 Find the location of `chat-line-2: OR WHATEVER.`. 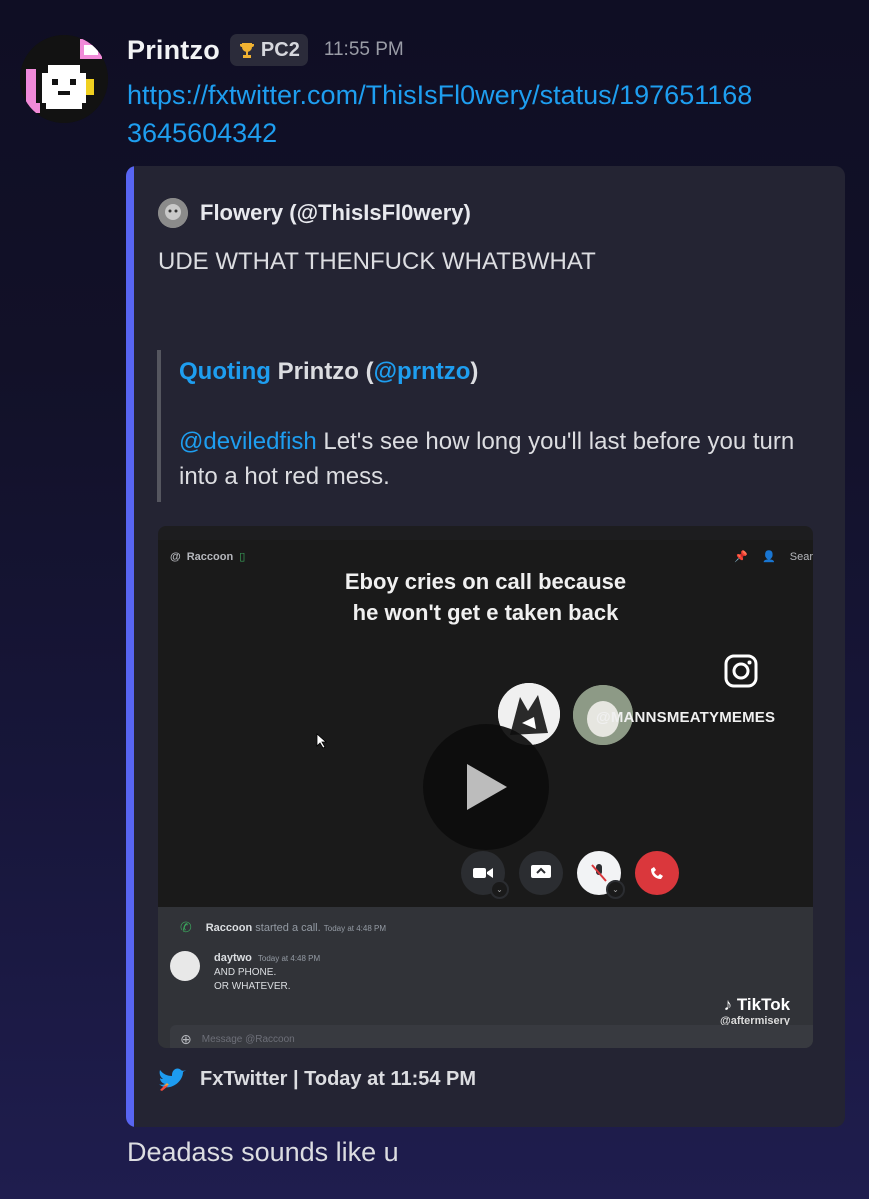

chat-line-2: OR WHATEVER. is located at coordinates (252, 986).